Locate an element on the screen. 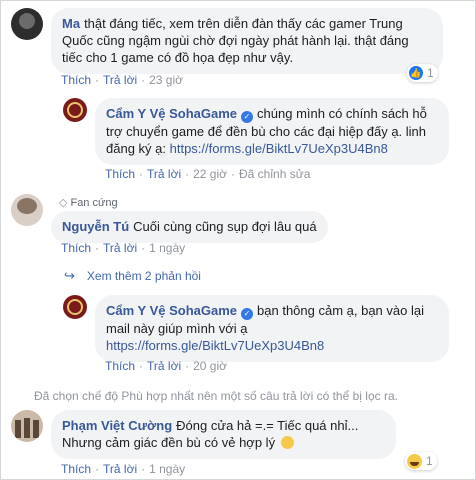 The image size is (476, 480). comment-bubble: Nguyễn Tú Cuối cùng cũng sụp đợi lâu quá is located at coordinates (189, 227).